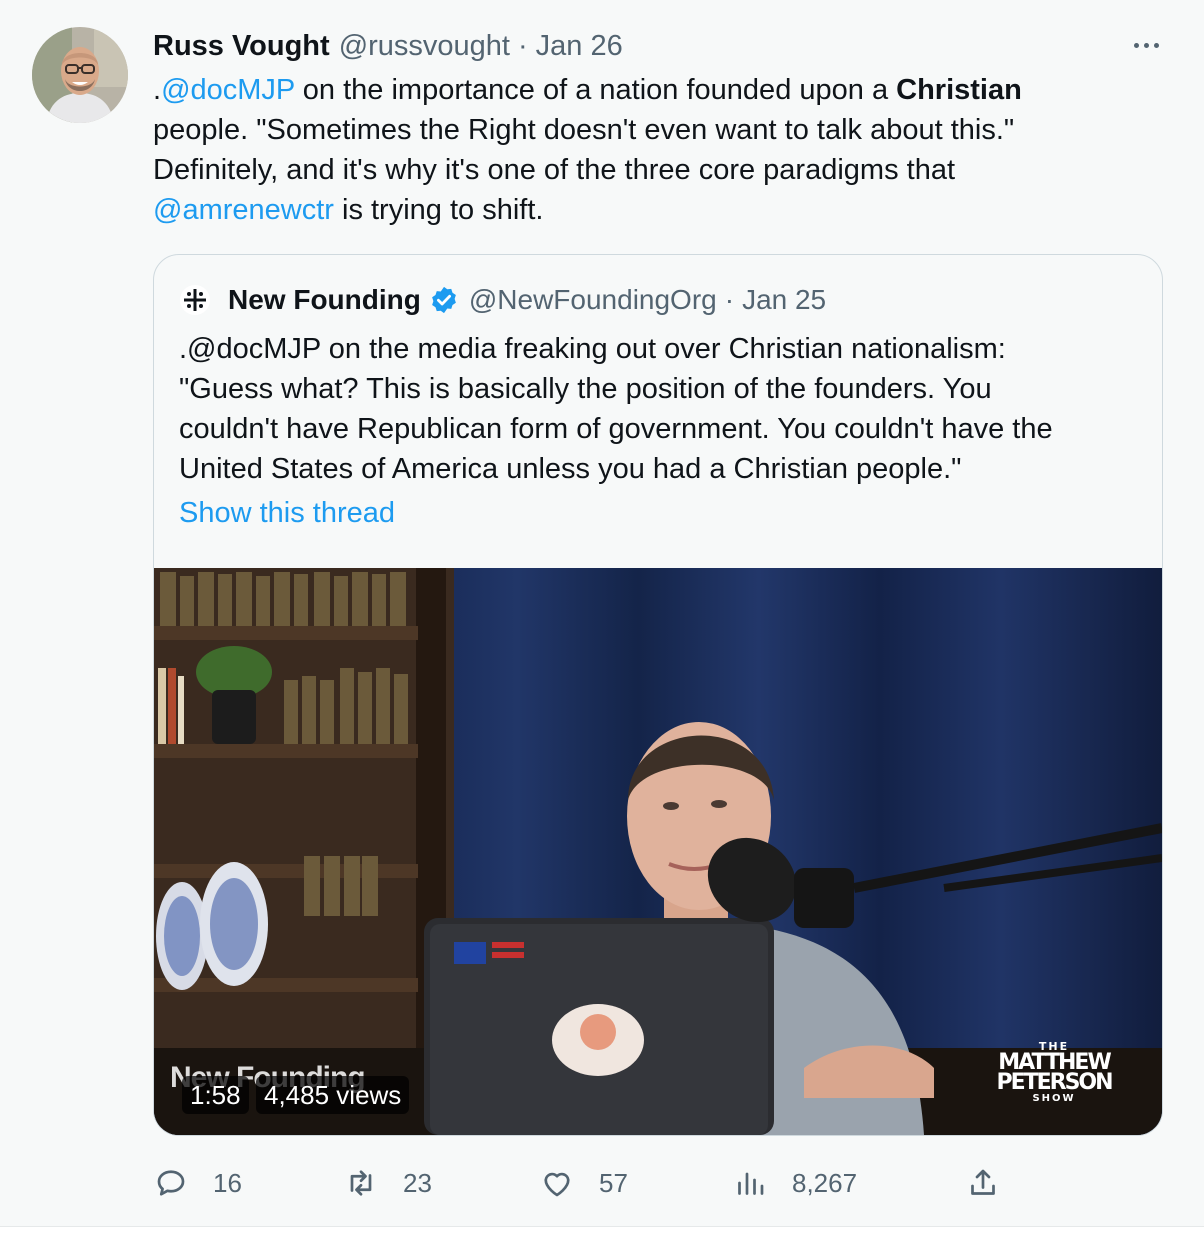 The width and height of the screenshot is (1204, 1234). I want to click on author-name: Russ Vought, so click(241, 46).